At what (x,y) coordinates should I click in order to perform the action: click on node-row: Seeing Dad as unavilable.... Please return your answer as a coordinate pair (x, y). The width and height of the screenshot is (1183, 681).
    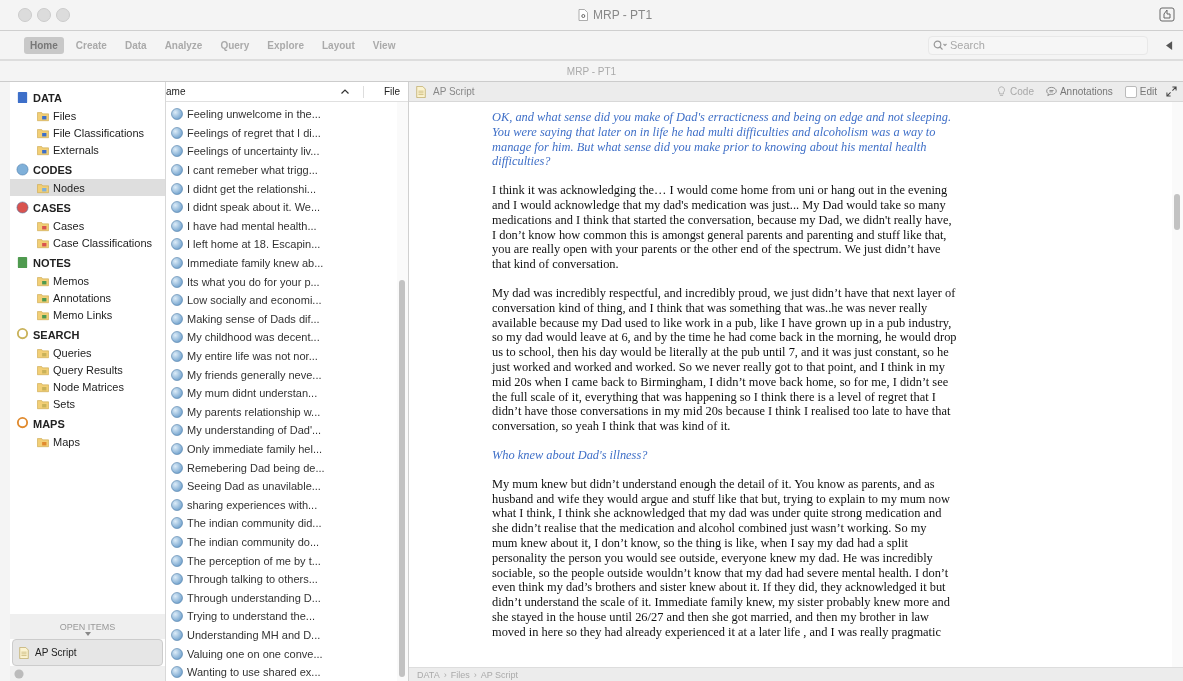
    Looking at the image, I should click on (281, 486).